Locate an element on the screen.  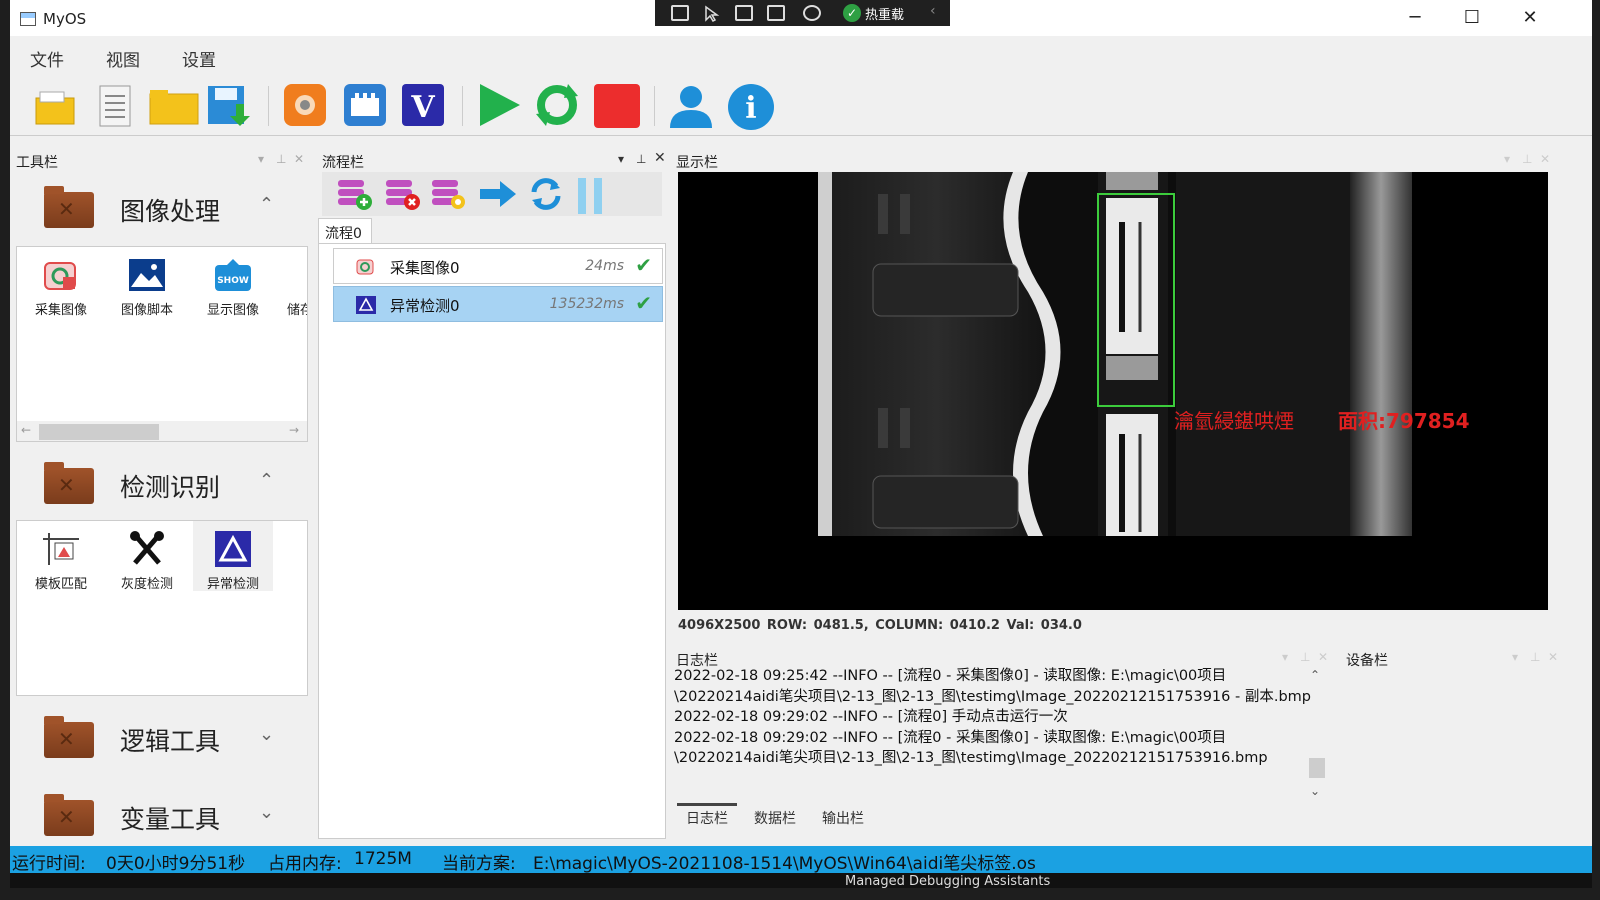
new-document-icon is located at coordinates (115, 105).